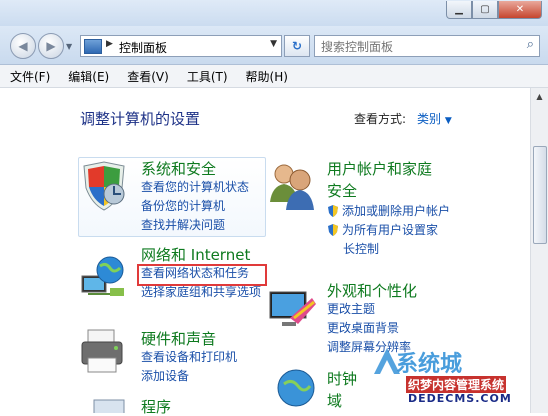 The height and width of the screenshot is (416, 548). Describe the element at coordinates (539, 250) in the screenshot. I see `vertical-scrollbar: ▲` at that location.